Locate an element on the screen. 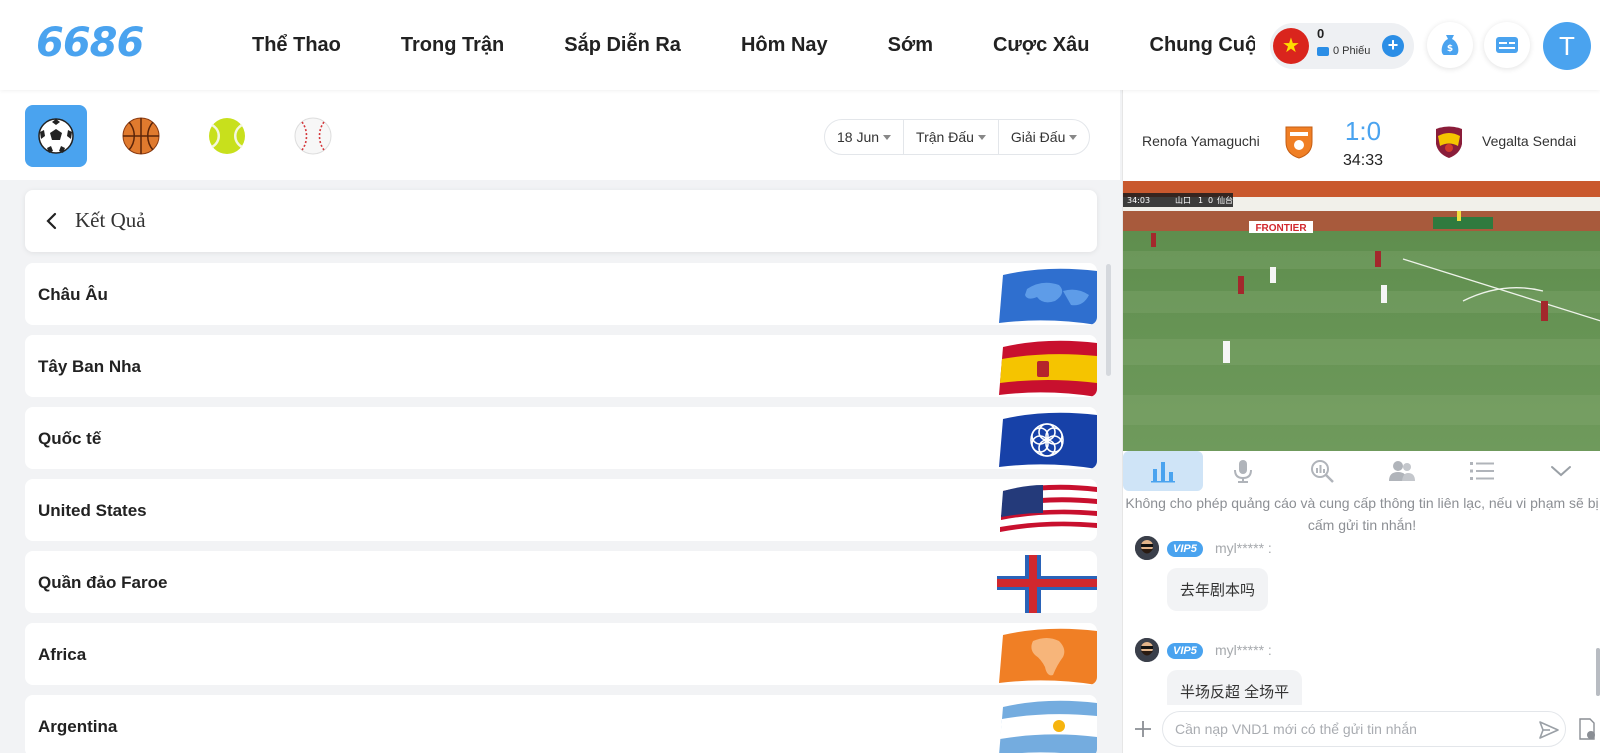 The image size is (1600, 753). chat-bubble: 去年剧本吗 is located at coordinates (1218, 589).